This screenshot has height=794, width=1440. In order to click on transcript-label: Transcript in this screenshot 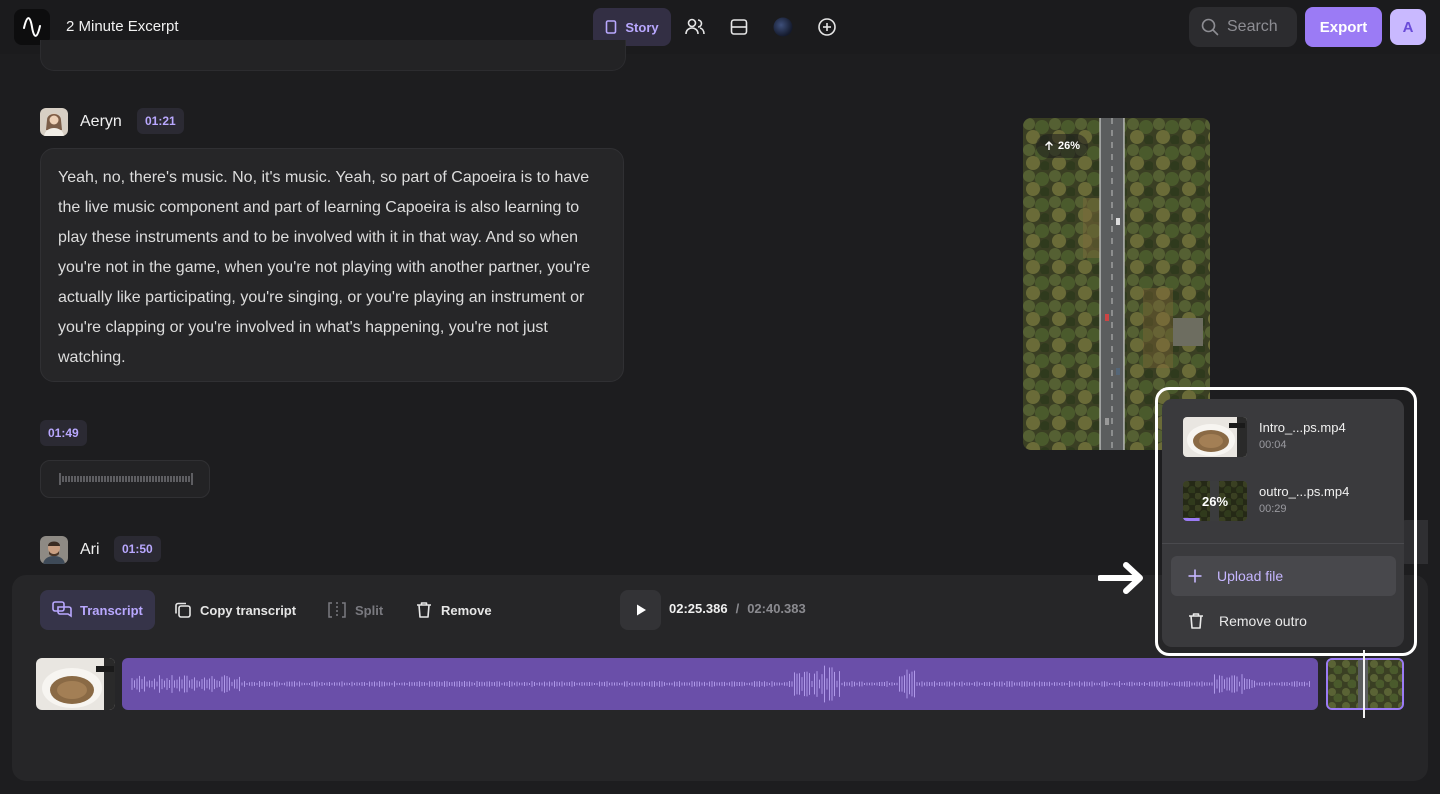, I will do `click(111, 610)`.